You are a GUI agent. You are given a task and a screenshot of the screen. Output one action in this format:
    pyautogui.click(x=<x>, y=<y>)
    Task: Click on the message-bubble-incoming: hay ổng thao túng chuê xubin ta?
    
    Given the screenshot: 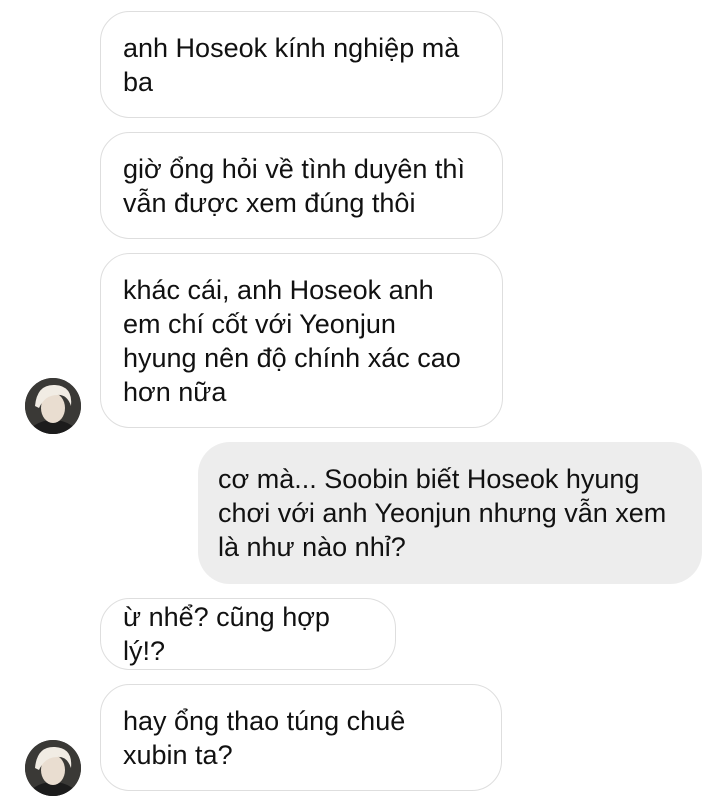 What is the action you would take?
    pyautogui.click(x=301, y=737)
    